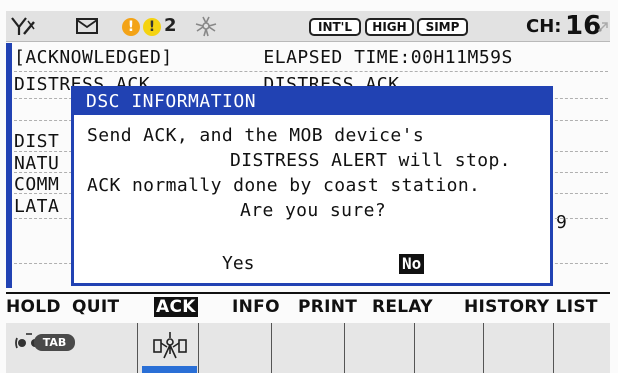 This screenshot has width=618, height=373. Describe the element at coordinates (152, 27) in the screenshot. I see `alert-circle-yellow-icon: !` at that location.